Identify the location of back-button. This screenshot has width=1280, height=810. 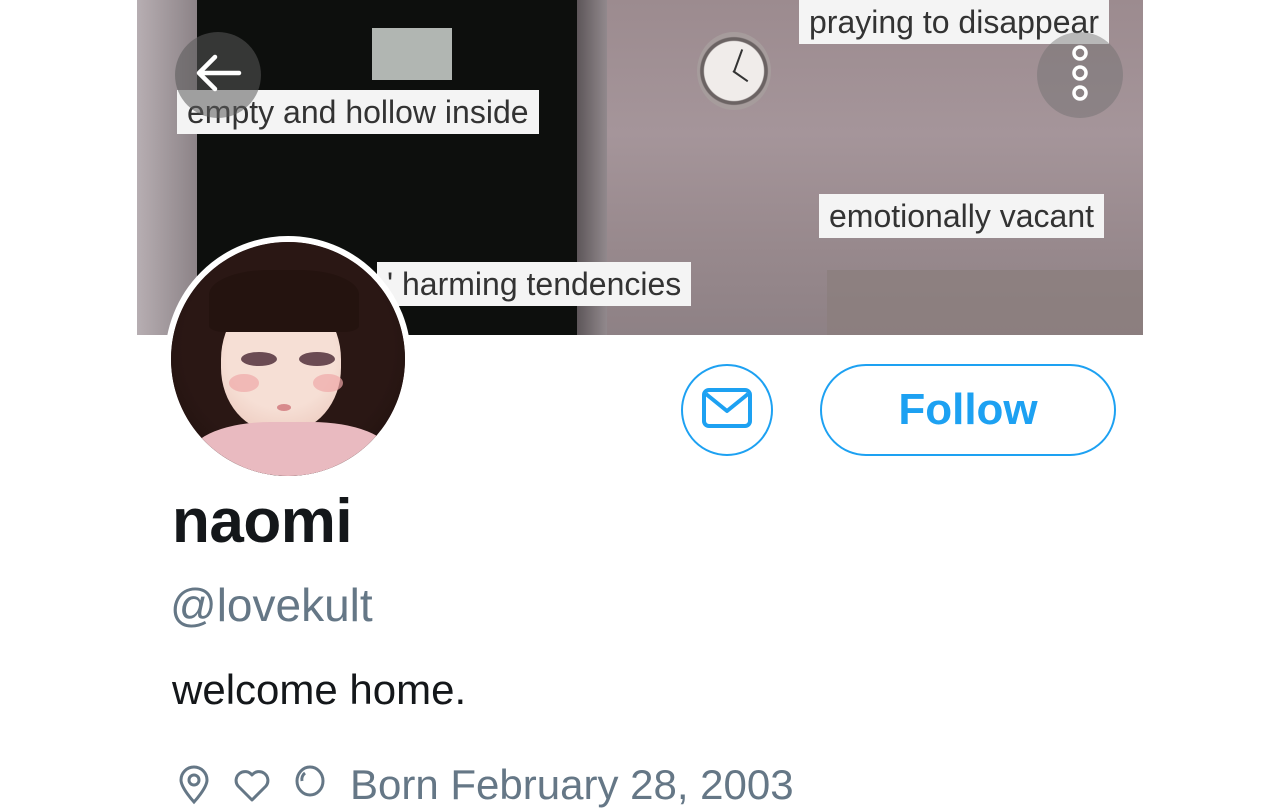
(218, 75).